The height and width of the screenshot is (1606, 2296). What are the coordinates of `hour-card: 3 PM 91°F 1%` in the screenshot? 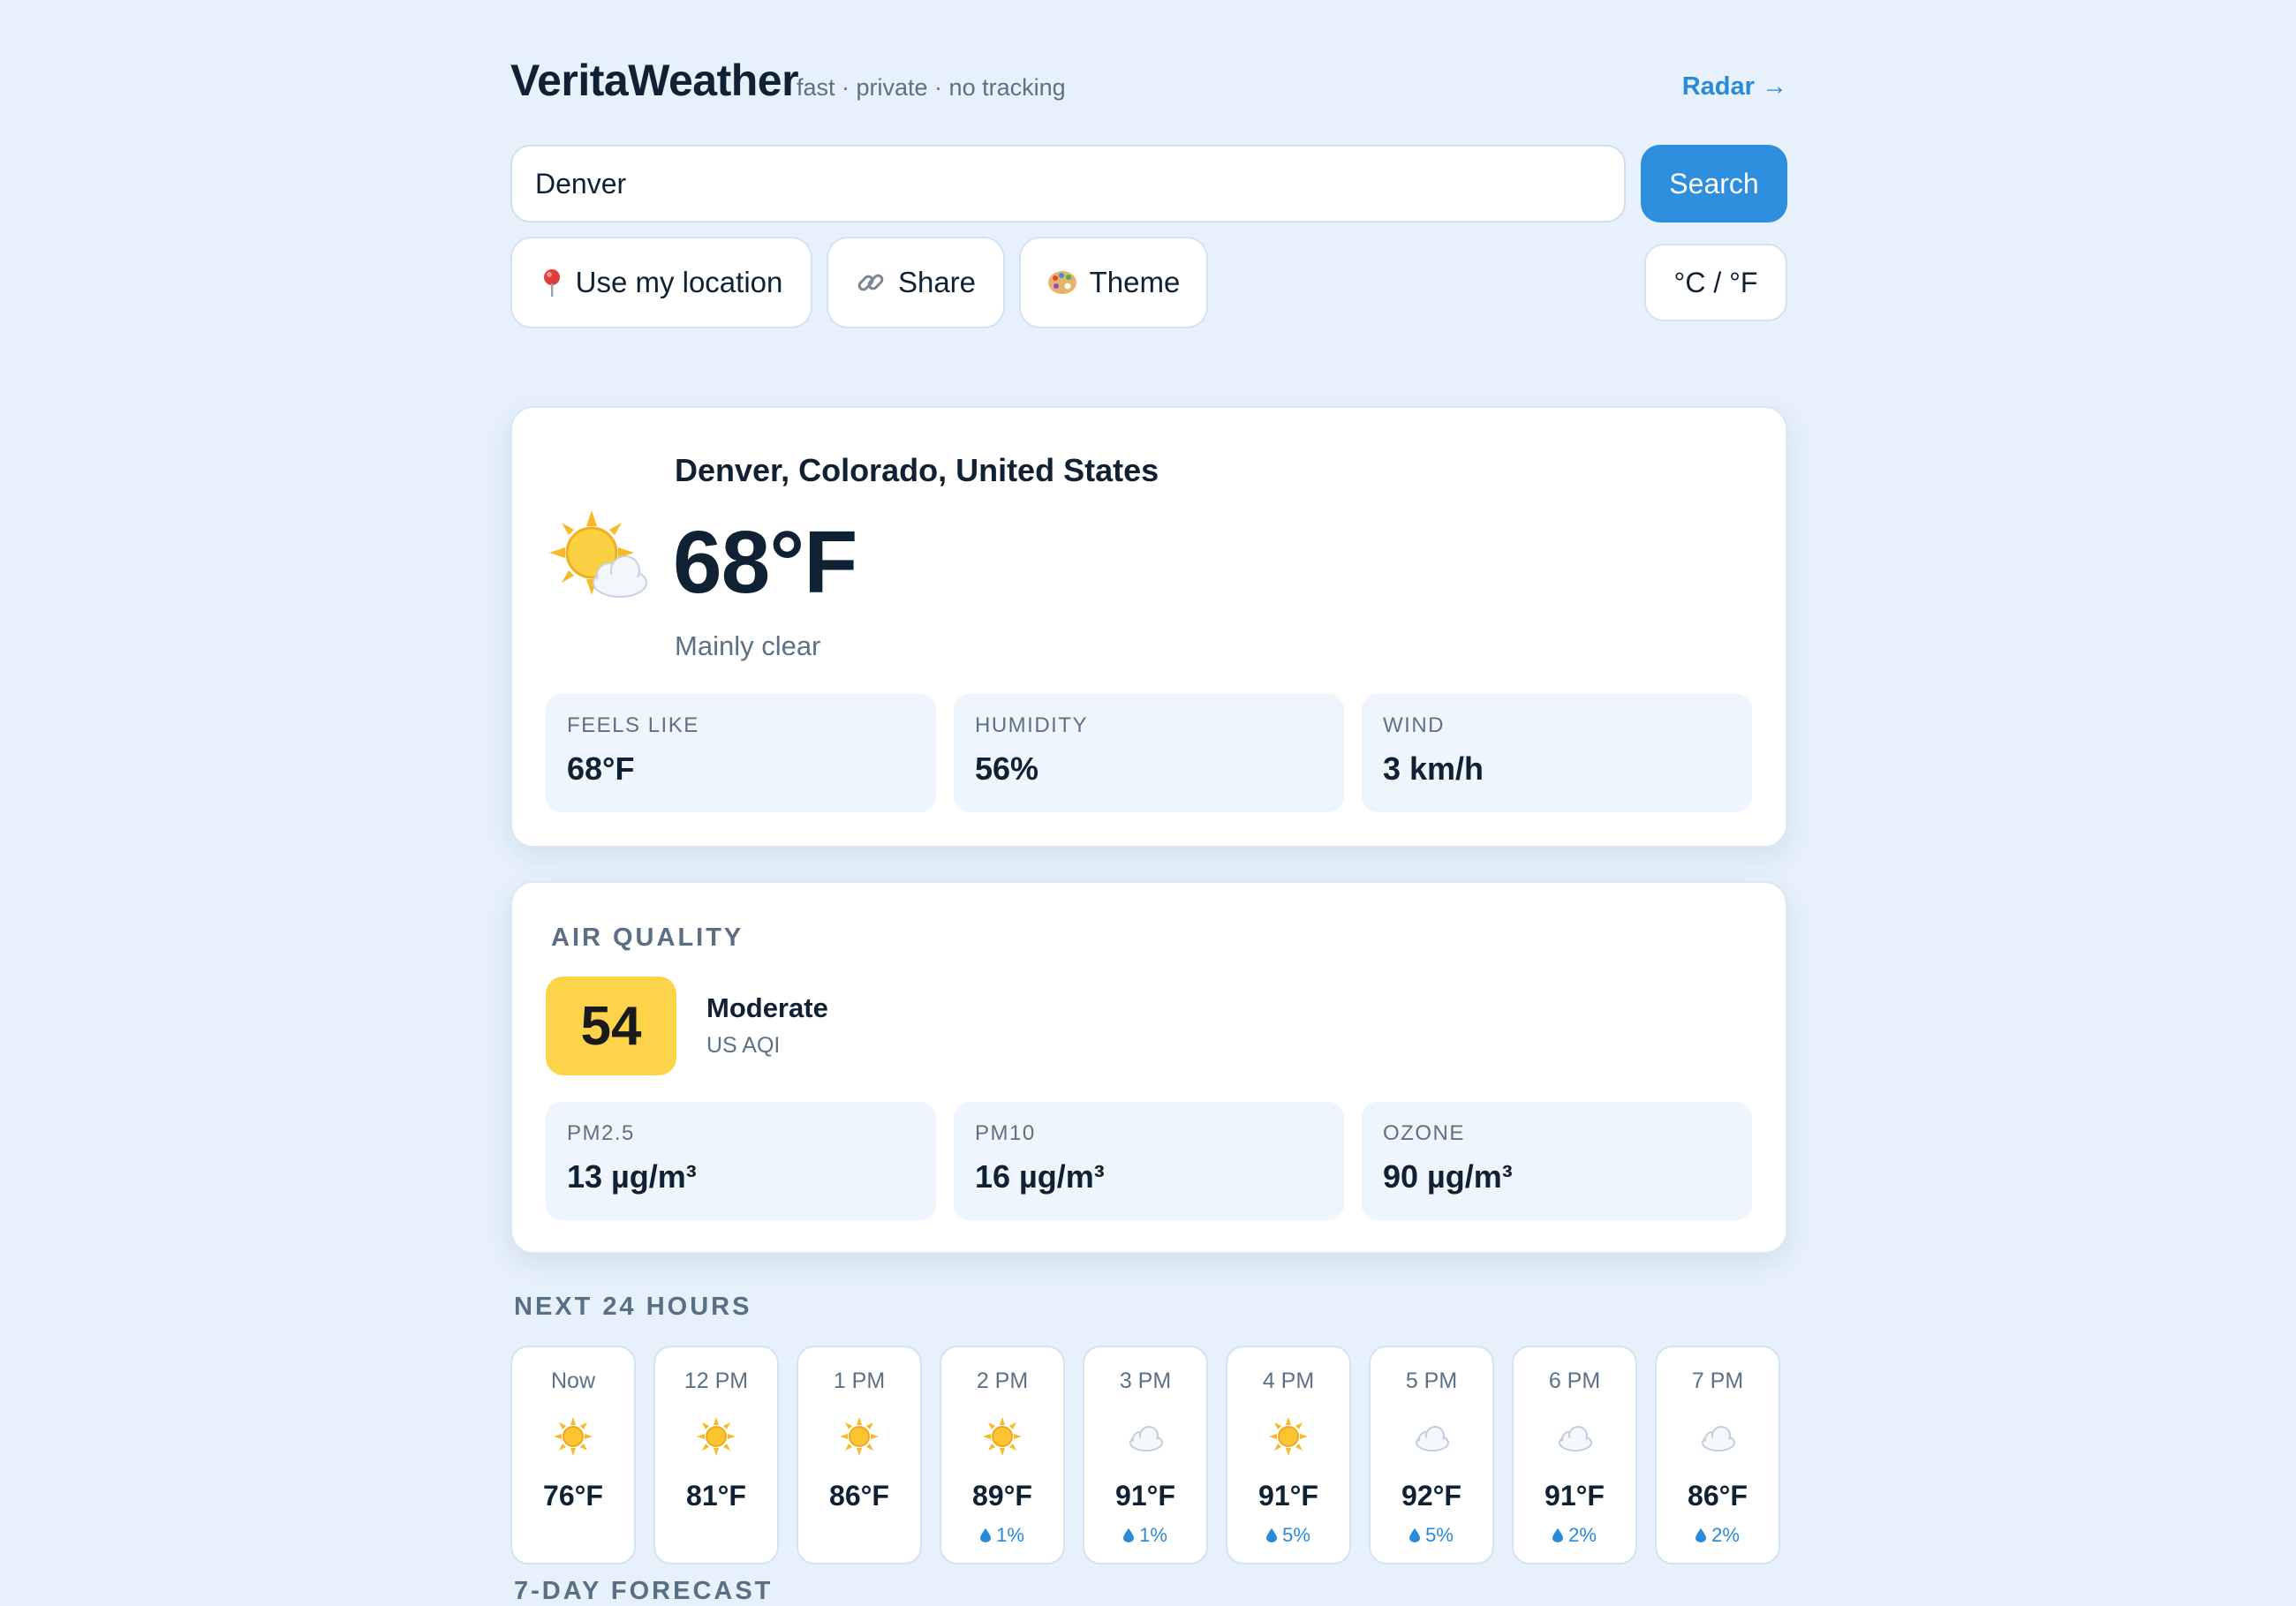 It's located at (1145, 1456).